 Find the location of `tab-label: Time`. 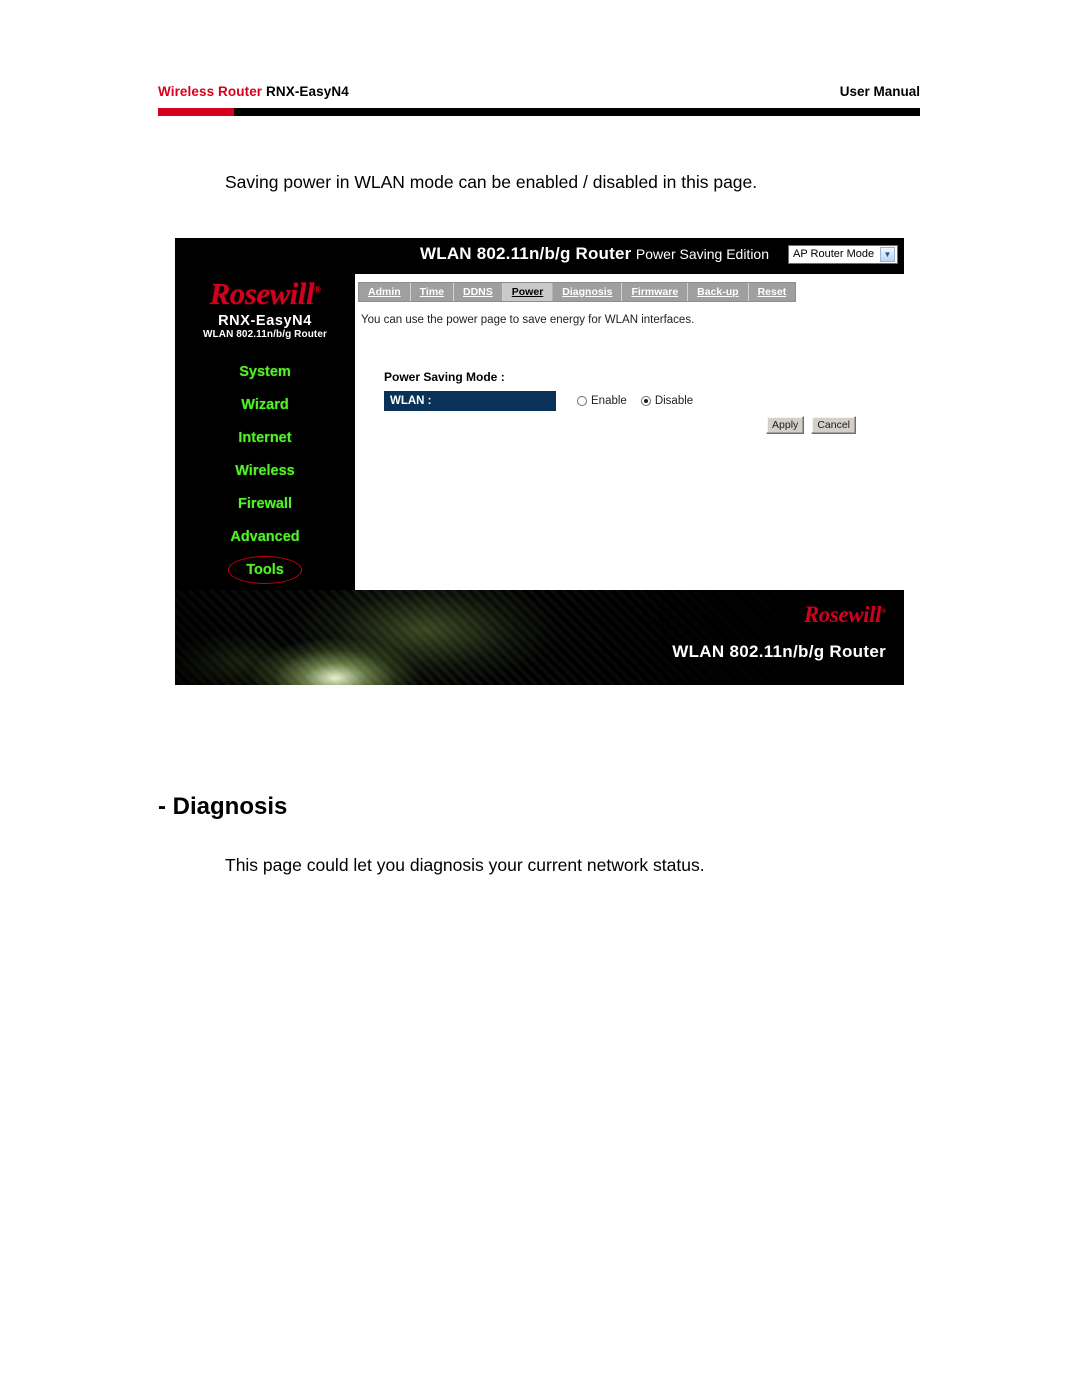

tab-label: Time is located at coordinates (431, 292).